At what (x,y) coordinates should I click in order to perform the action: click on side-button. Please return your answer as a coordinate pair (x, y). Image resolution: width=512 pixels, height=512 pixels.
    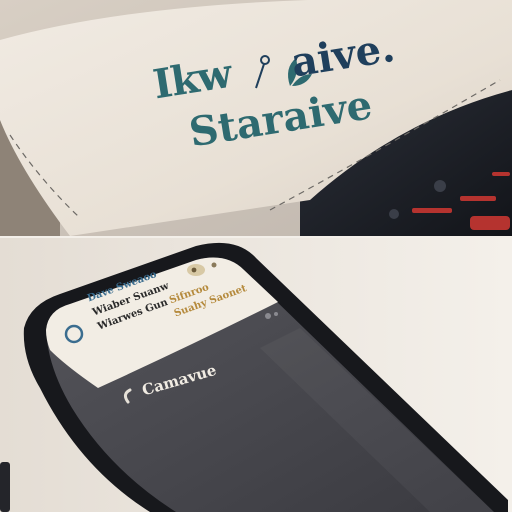
    Looking at the image, I should click on (5, 487).